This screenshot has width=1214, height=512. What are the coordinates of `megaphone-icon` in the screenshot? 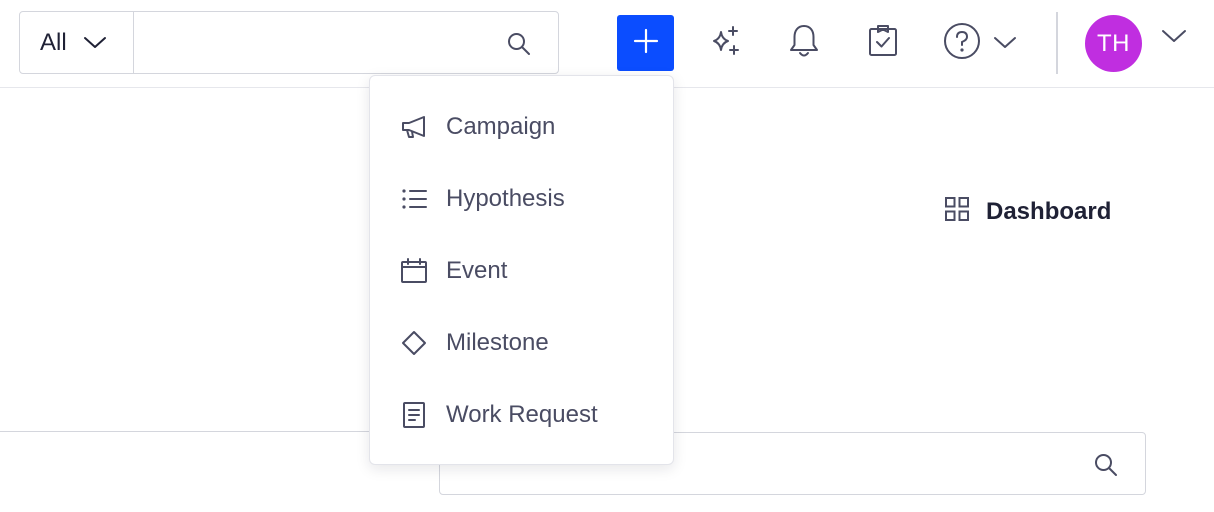 It's located at (414, 127).